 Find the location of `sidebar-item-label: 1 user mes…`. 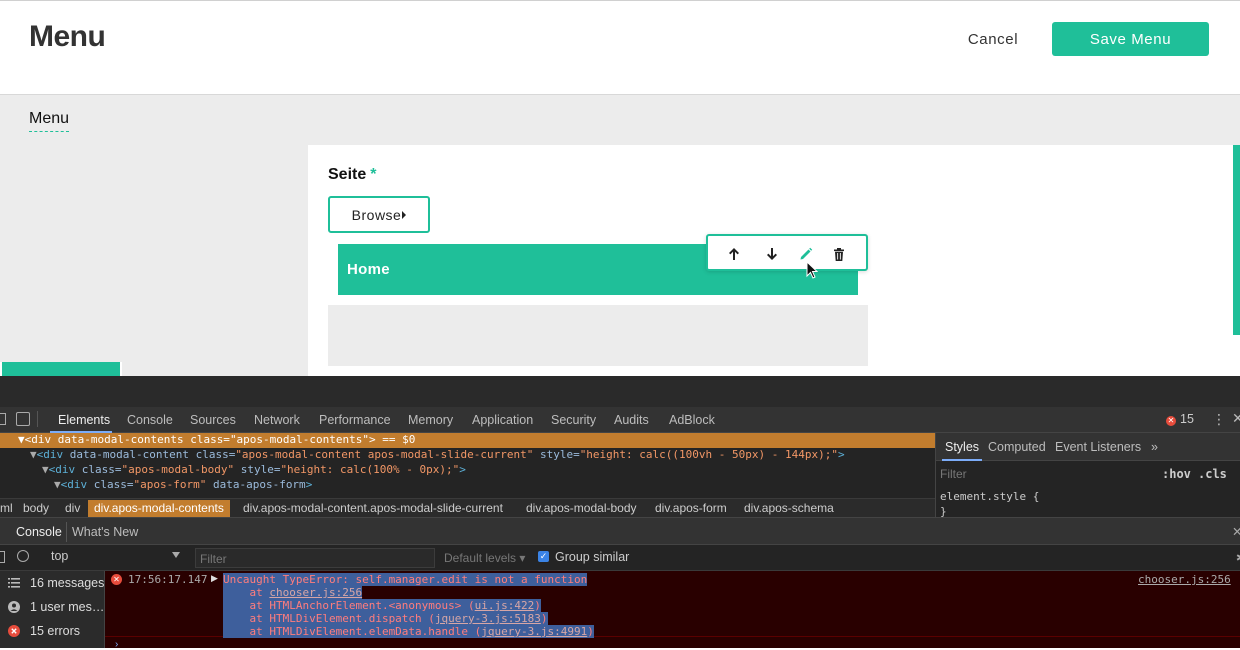

sidebar-item-label: 1 user mes… is located at coordinates (67, 607).